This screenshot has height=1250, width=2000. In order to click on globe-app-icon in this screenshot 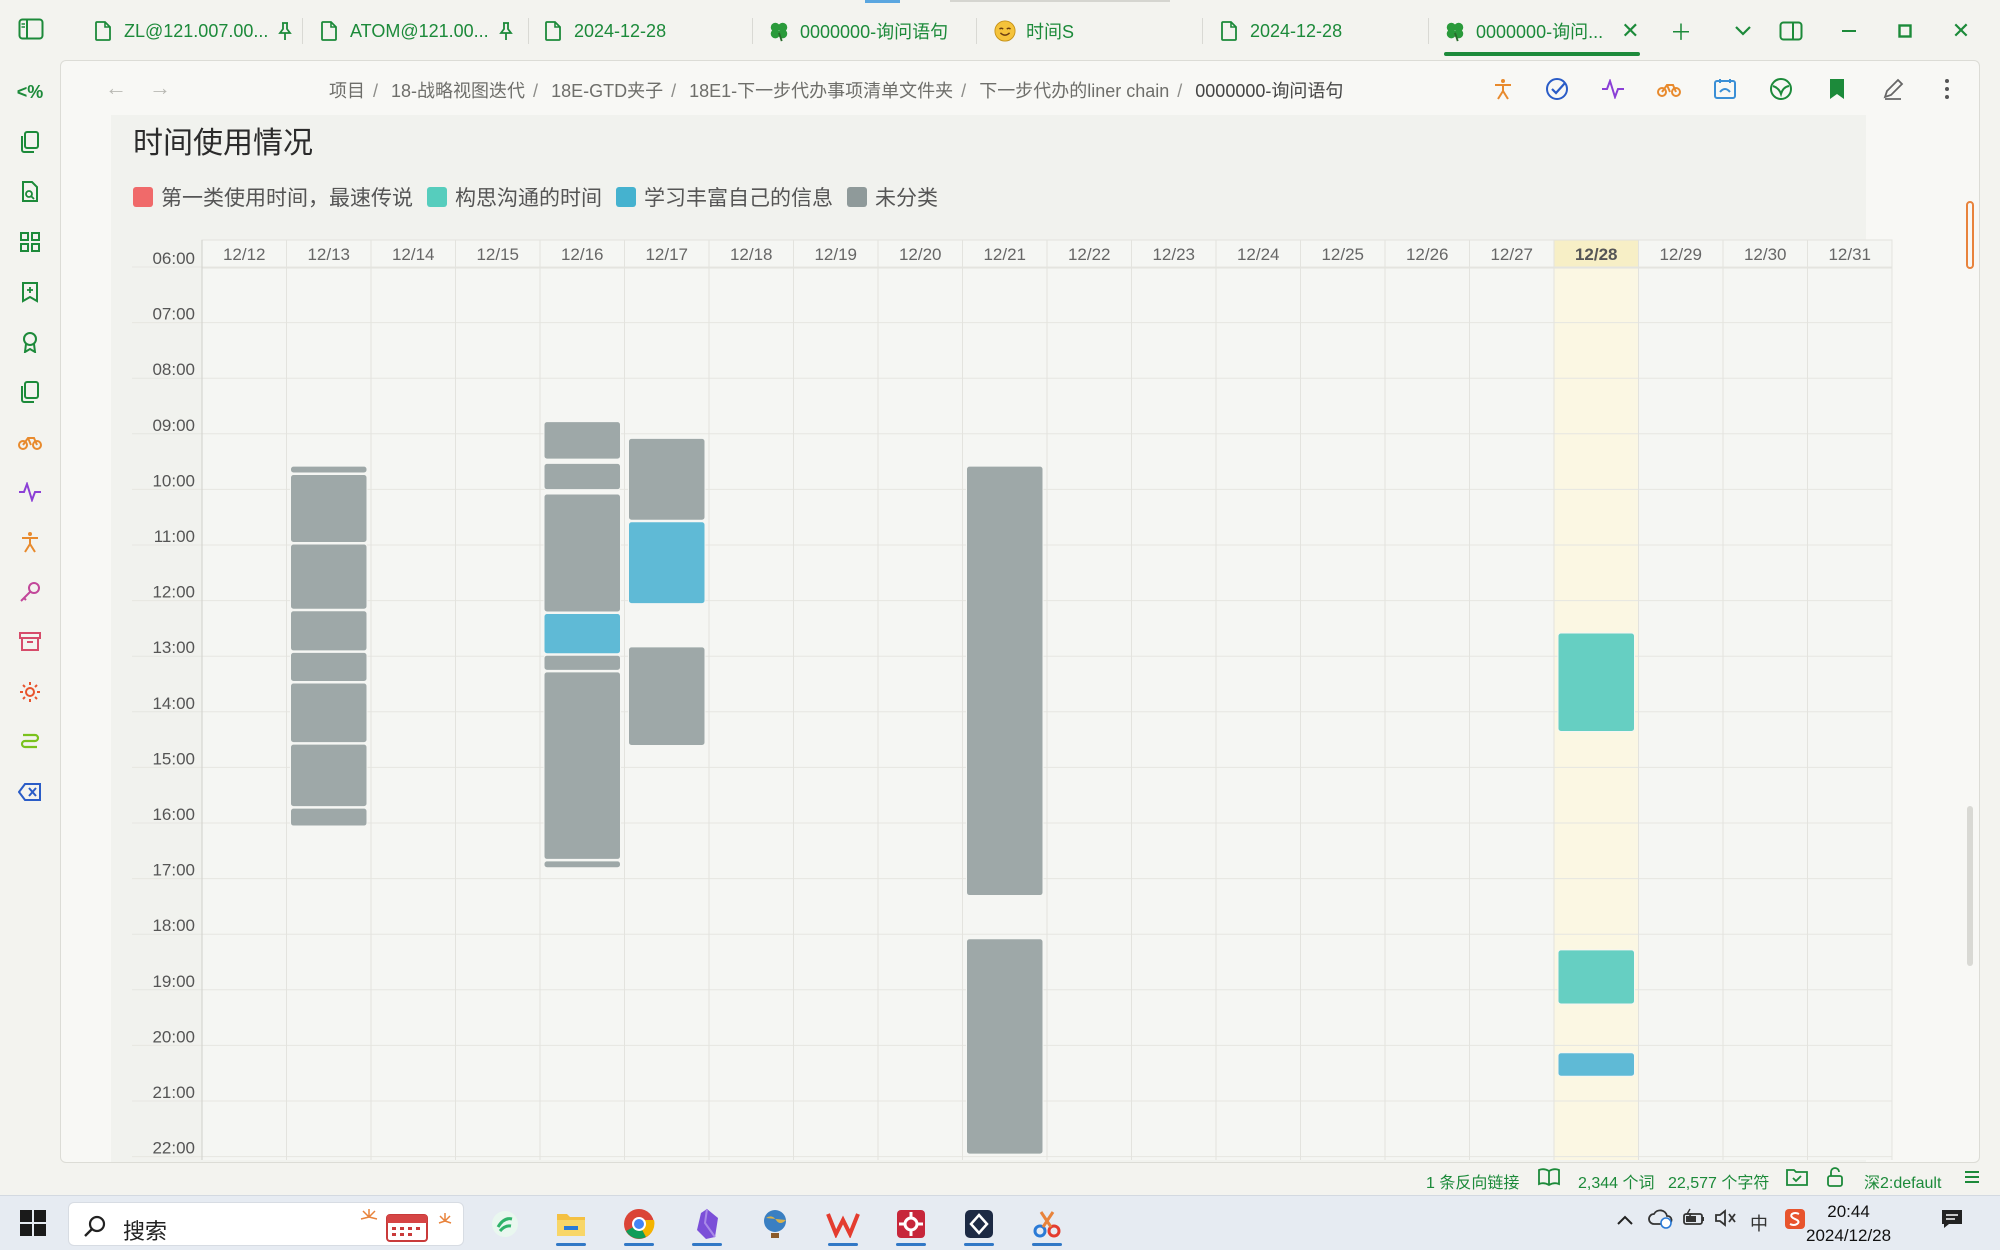, I will do `click(775, 1224)`.